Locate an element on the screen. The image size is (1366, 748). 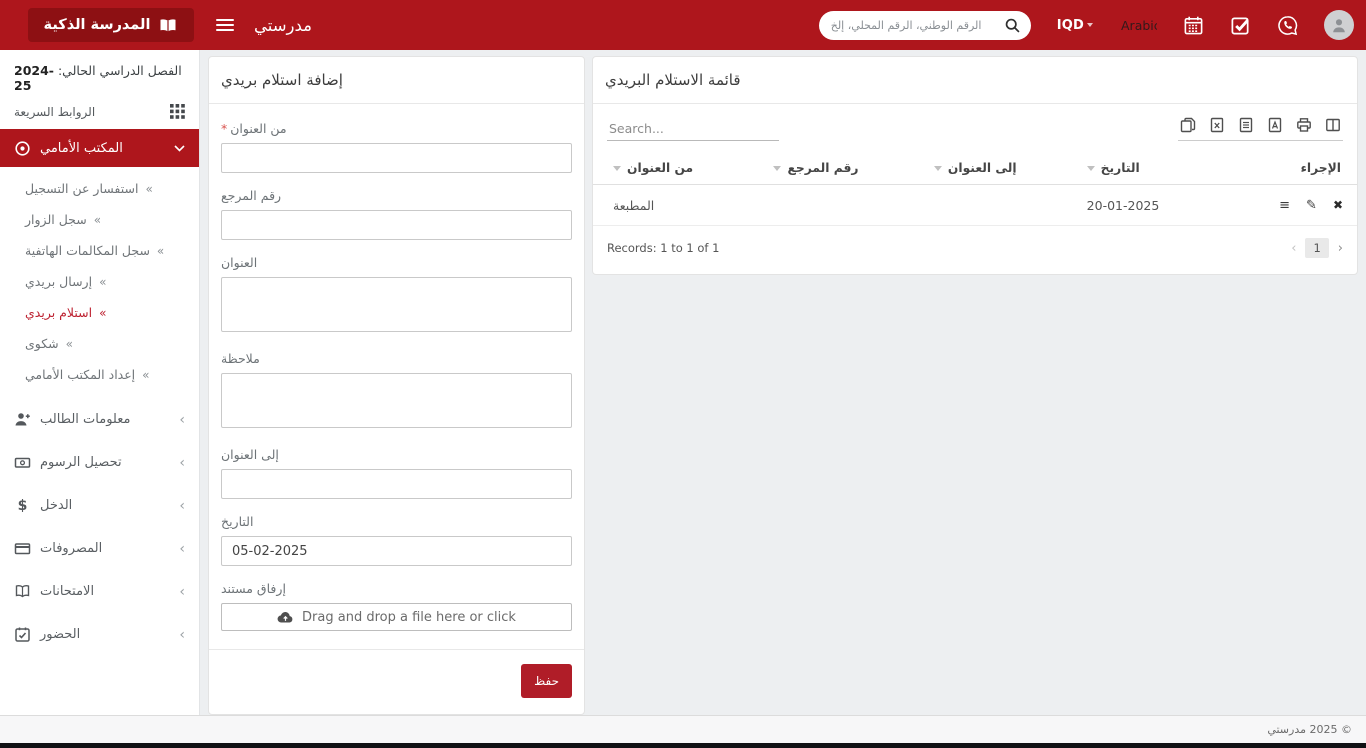
reference-no-label: رقم المرجع is located at coordinates (251, 195).